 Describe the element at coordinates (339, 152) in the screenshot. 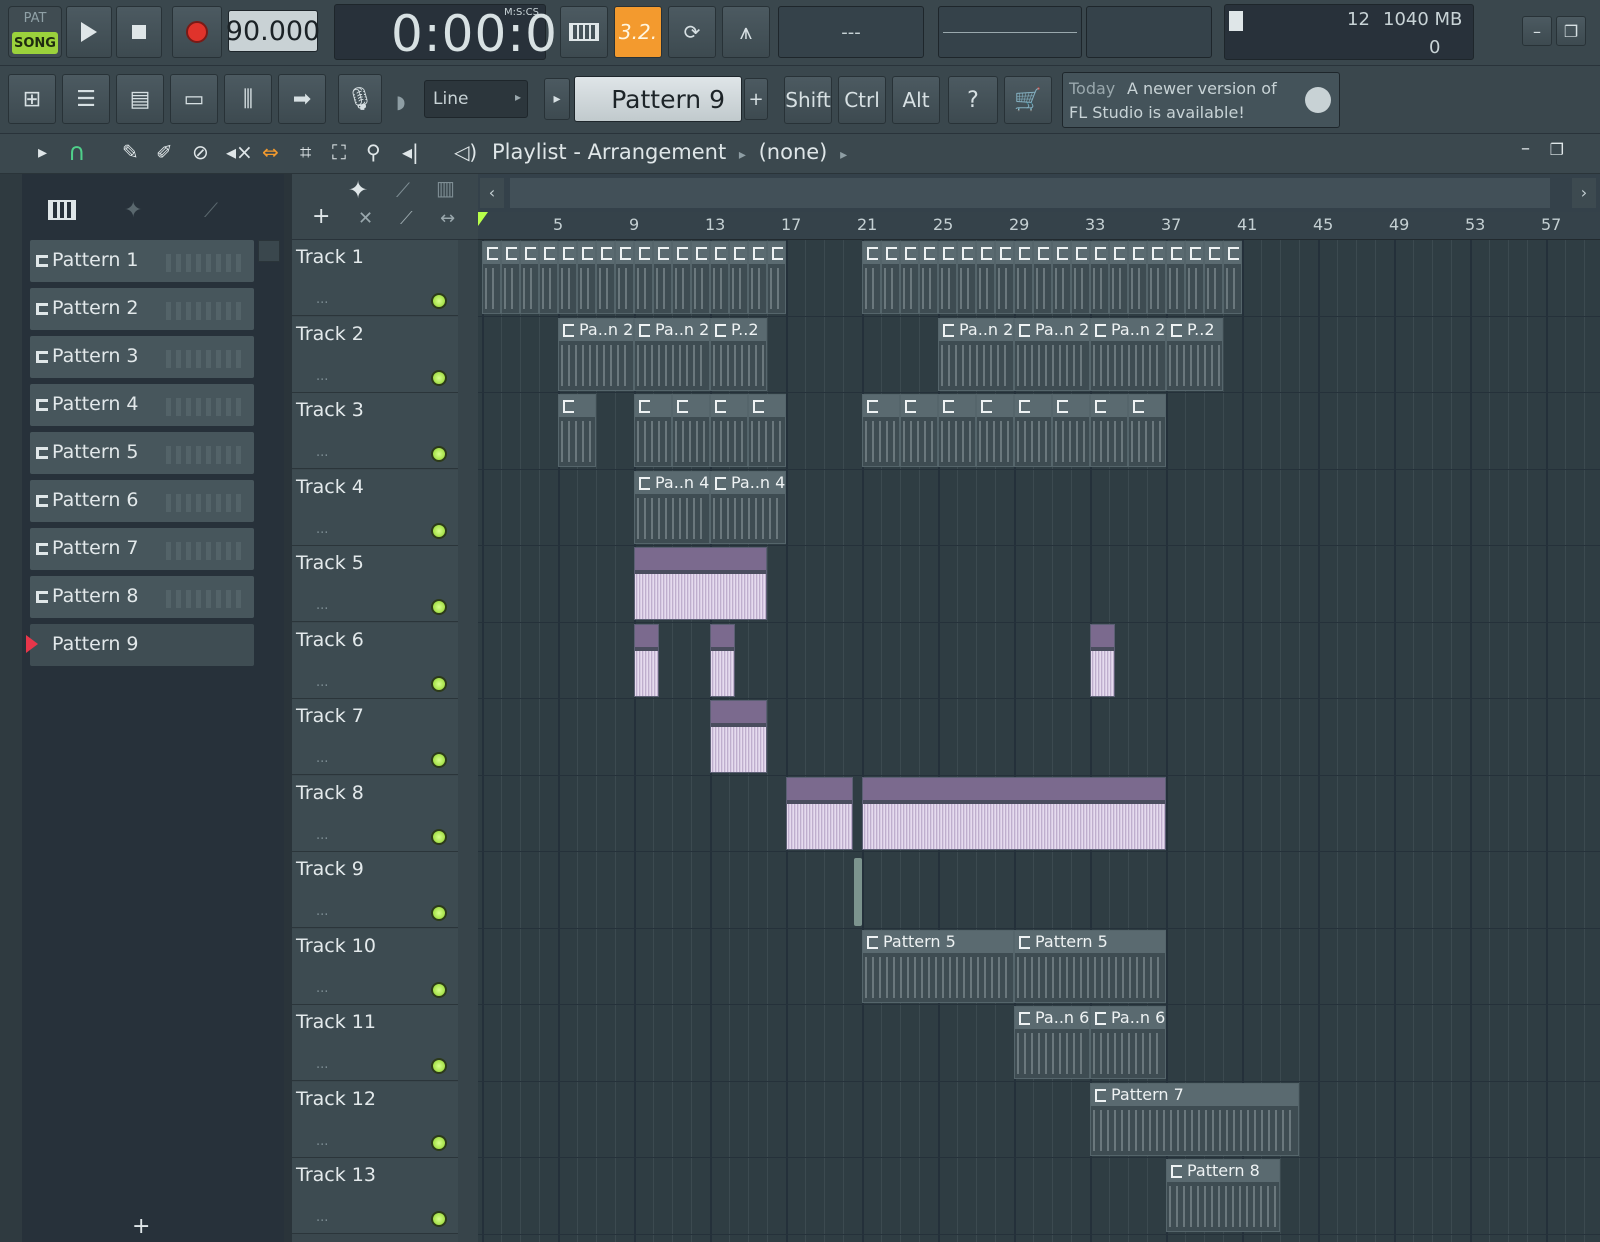

I see `select-icon: ⛶` at that location.